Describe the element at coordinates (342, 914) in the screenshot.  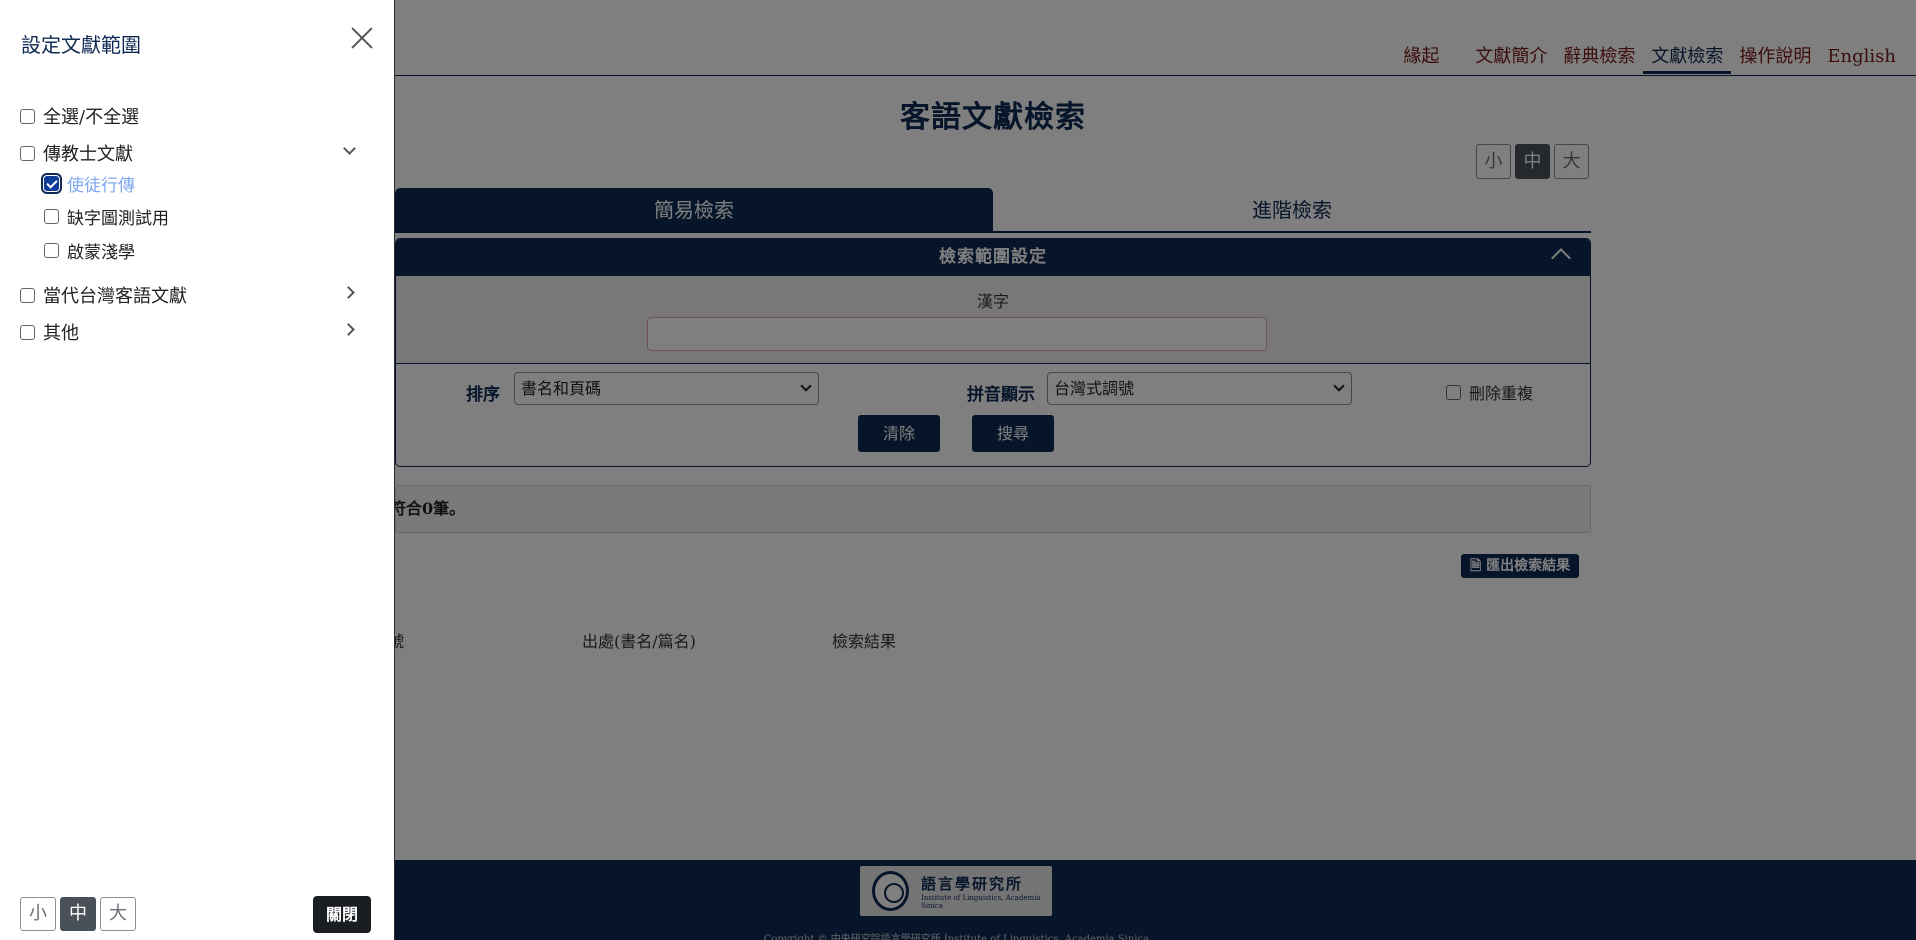
I see `close-button: 關閉` at that location.